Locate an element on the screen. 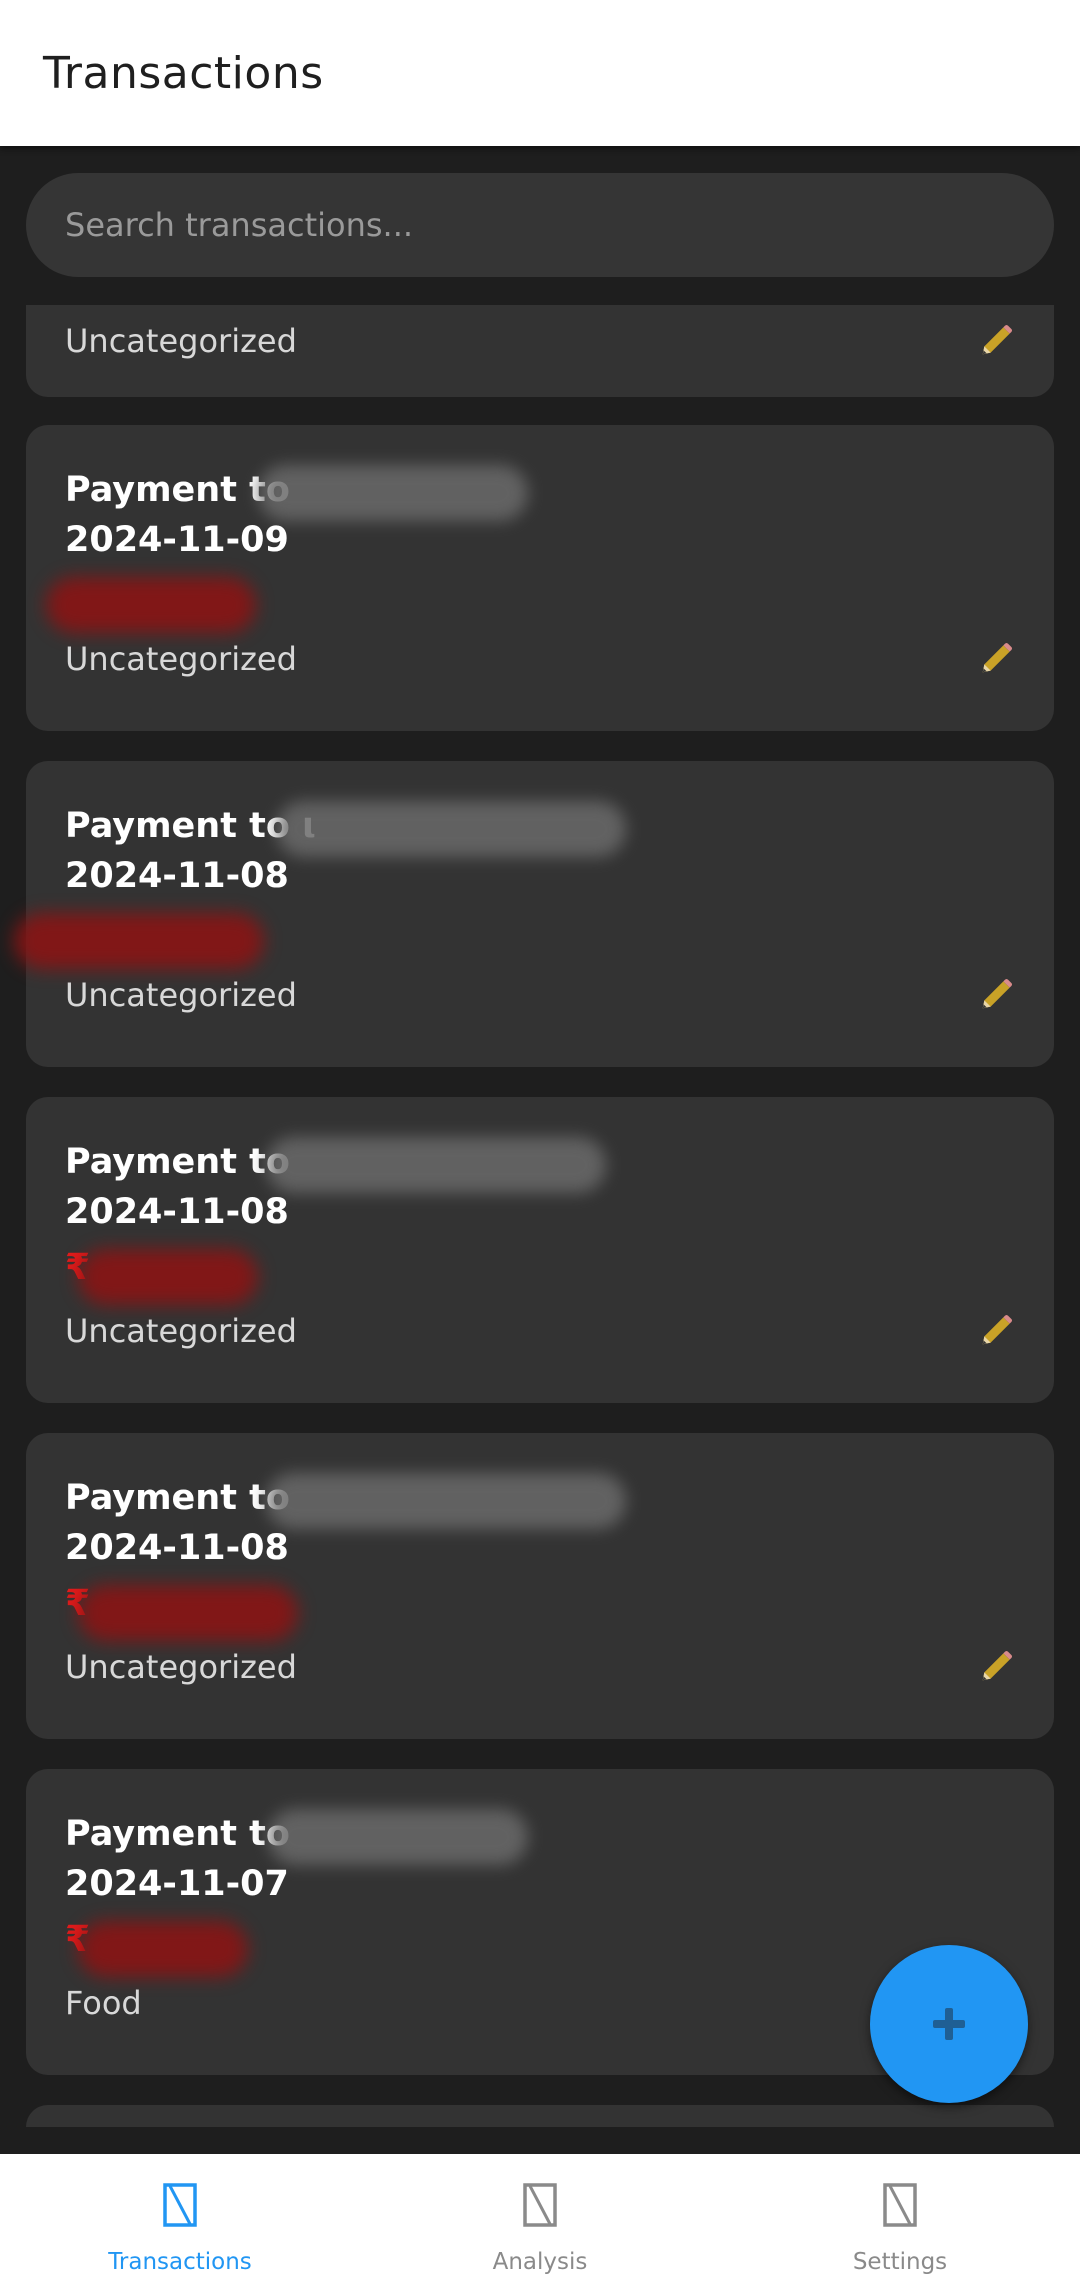 The width and height of the screenshot is (1080, 2282). transaction-card: Uncategorized is located at coordinates (540, 351).